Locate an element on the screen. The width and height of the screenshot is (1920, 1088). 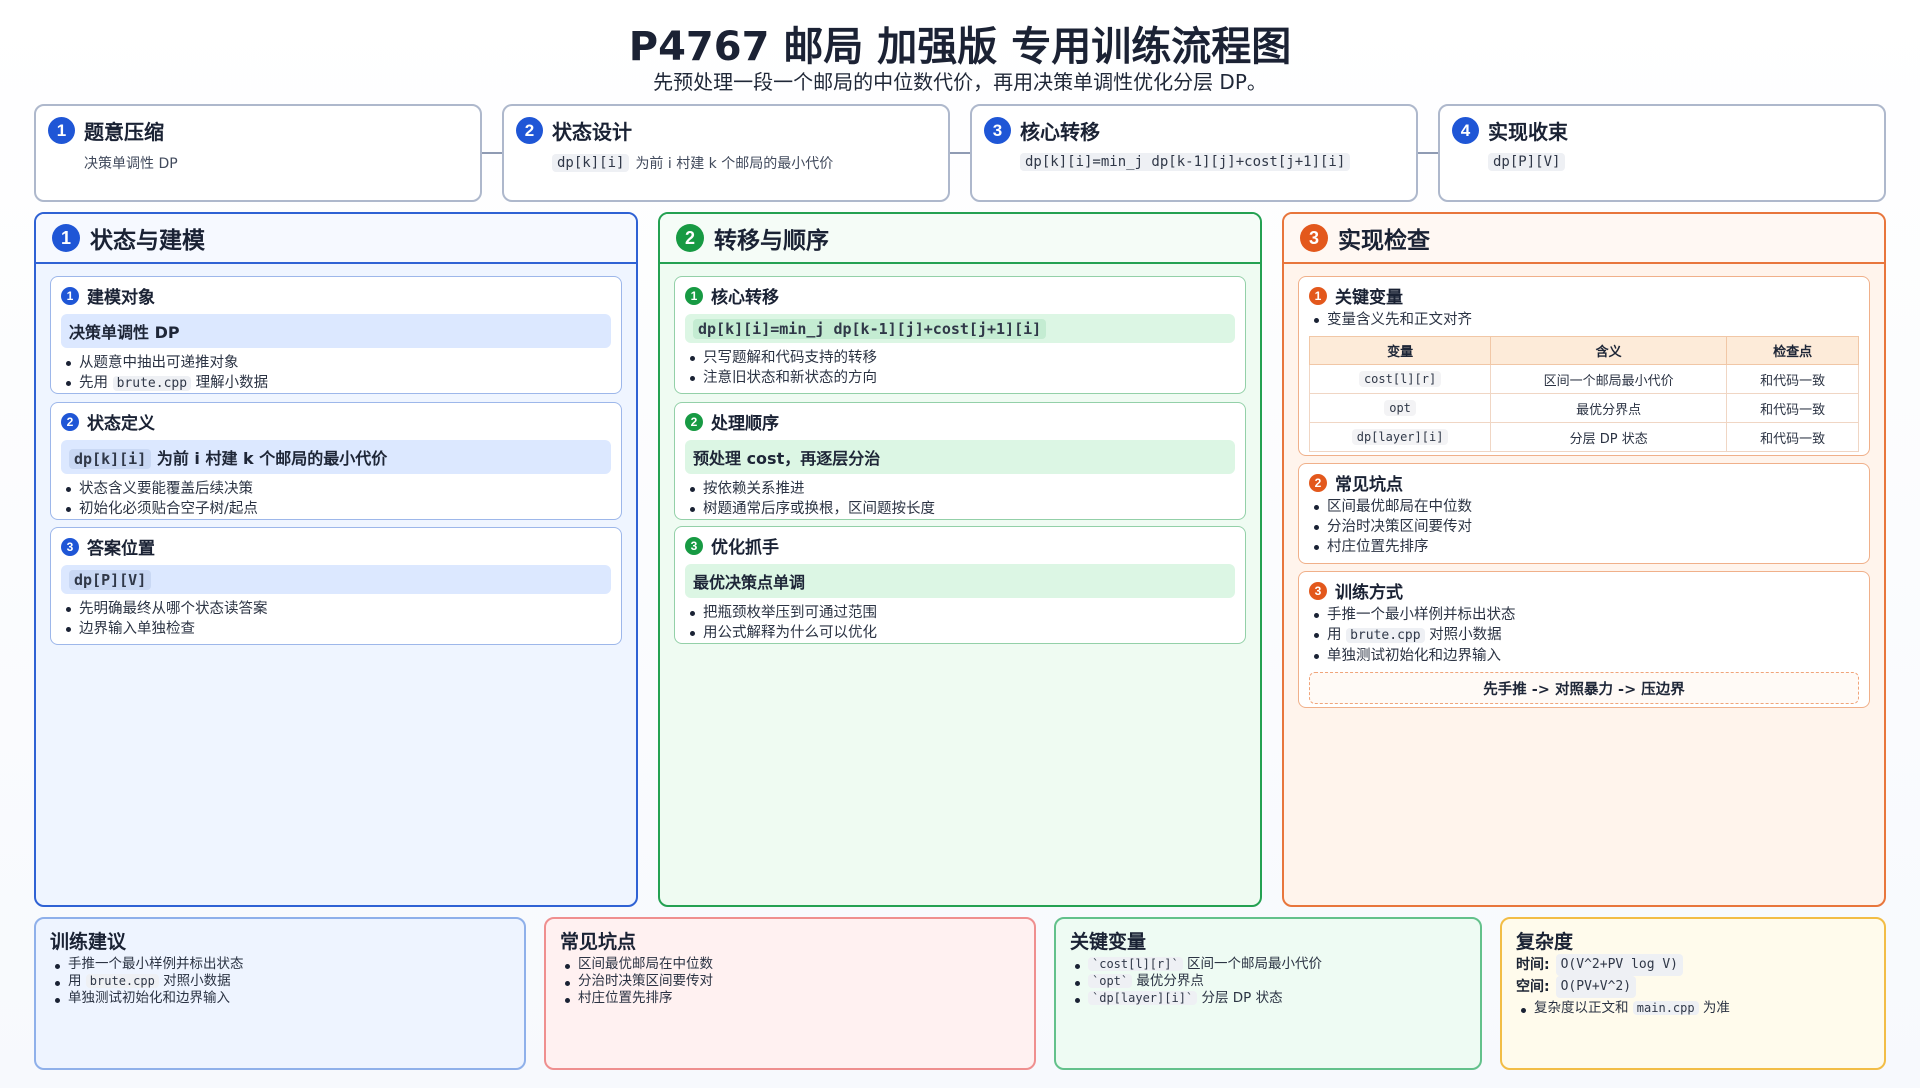
step-2: 2 状态设计 dp[k][i] 为前 i 村建 k 个邮局的最小代价 is located at coordinates (726, 153).